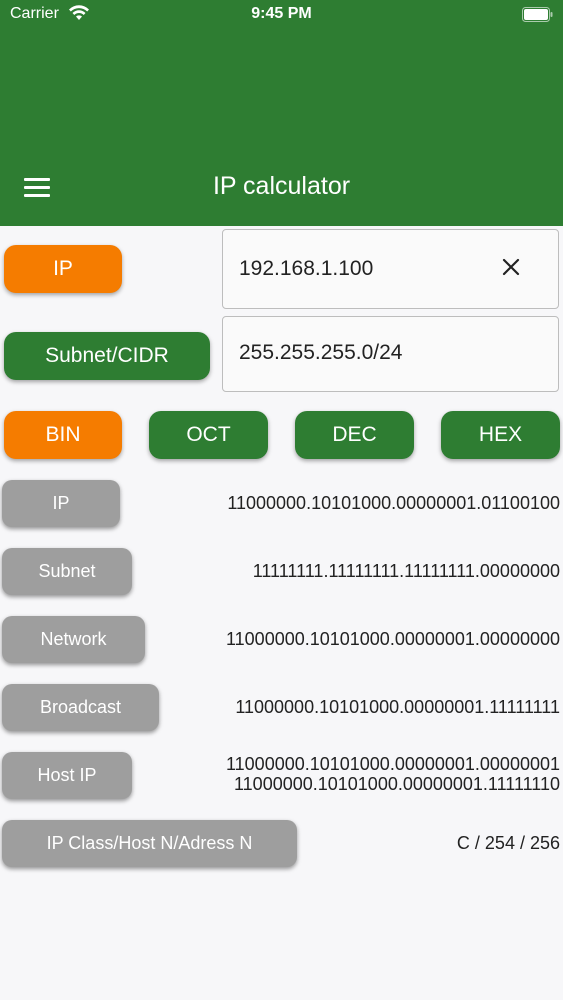 The image size is (563, 1000). Describe the element at coordinates (354, 435) in the screenshot. I see `dec-button: DEC` at that location.